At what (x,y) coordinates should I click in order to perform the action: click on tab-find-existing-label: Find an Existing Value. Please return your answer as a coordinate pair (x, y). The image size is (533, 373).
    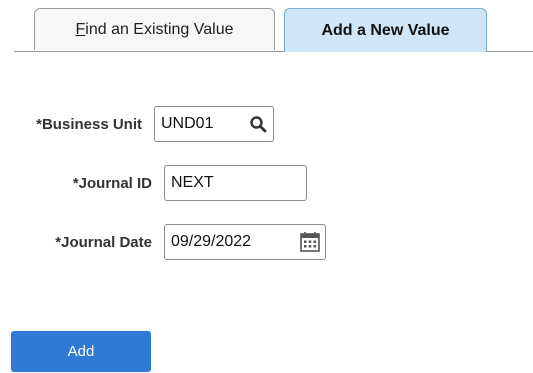
    Looking at the image, I should click on (154, 30).